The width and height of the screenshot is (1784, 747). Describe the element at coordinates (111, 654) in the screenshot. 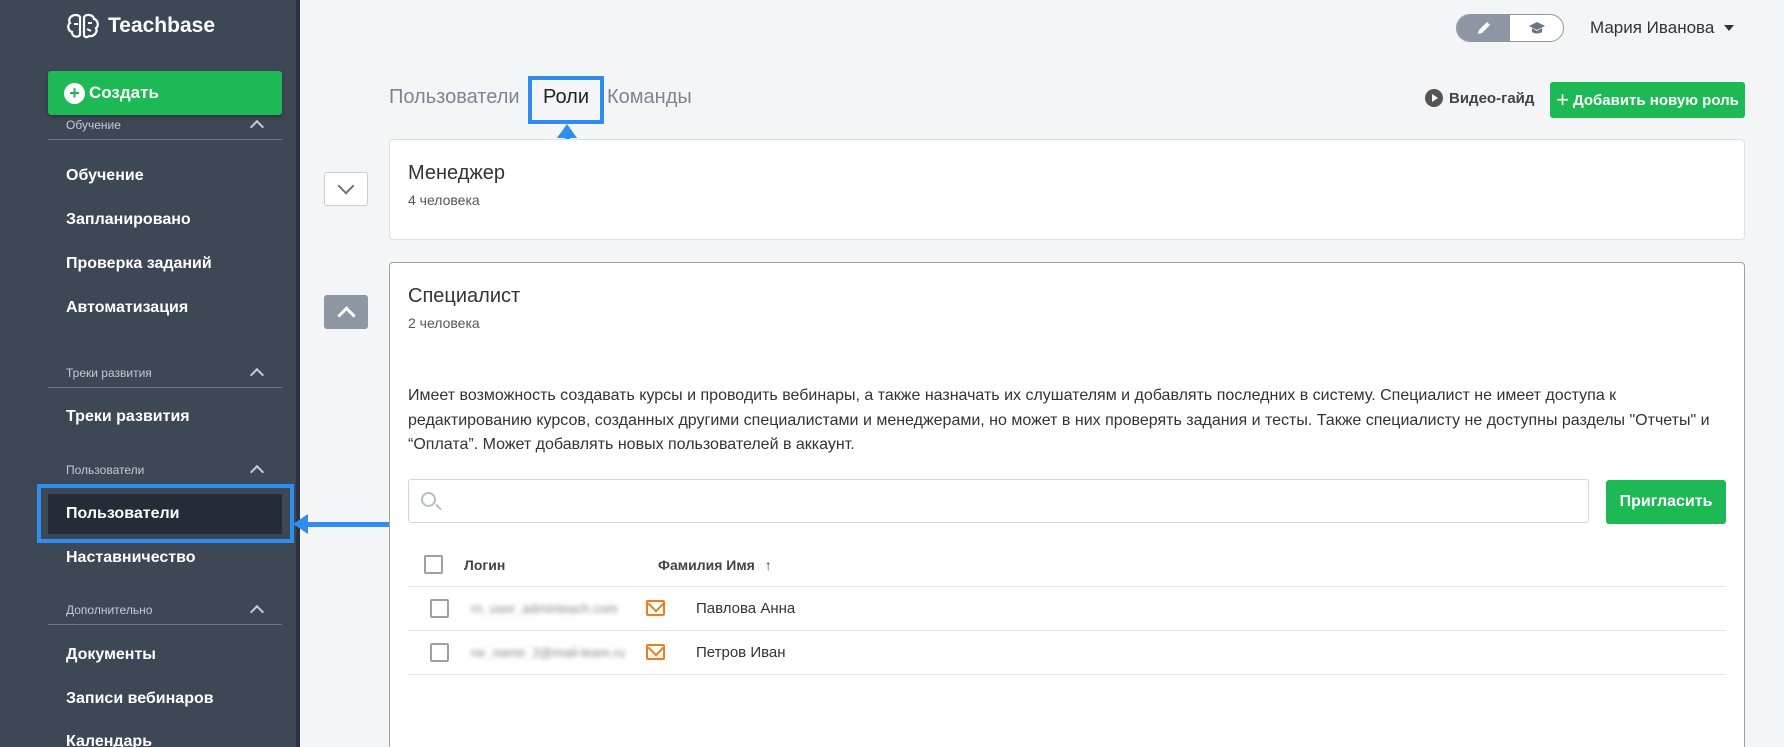

I see `sidebar-item-label: Документы` at that location.